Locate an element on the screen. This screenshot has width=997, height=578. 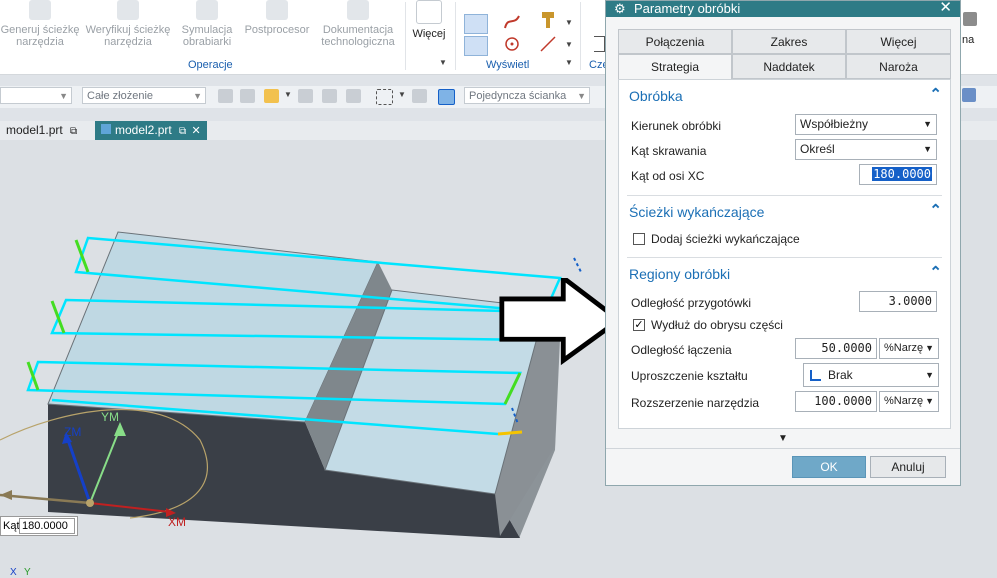
collapse-sciezki-icon: ⌃ is located at coordinates (935, 210).